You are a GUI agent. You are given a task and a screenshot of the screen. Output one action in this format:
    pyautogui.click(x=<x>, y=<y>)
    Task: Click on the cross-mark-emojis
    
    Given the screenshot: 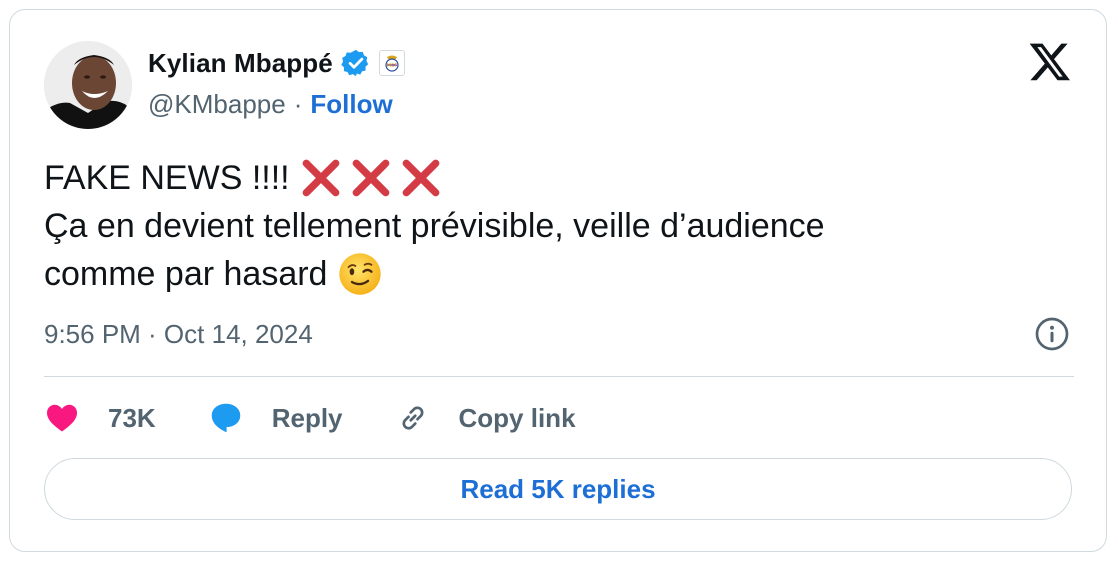 What is the action you would take?
    pyautogui.click(x=375, y=178)
    